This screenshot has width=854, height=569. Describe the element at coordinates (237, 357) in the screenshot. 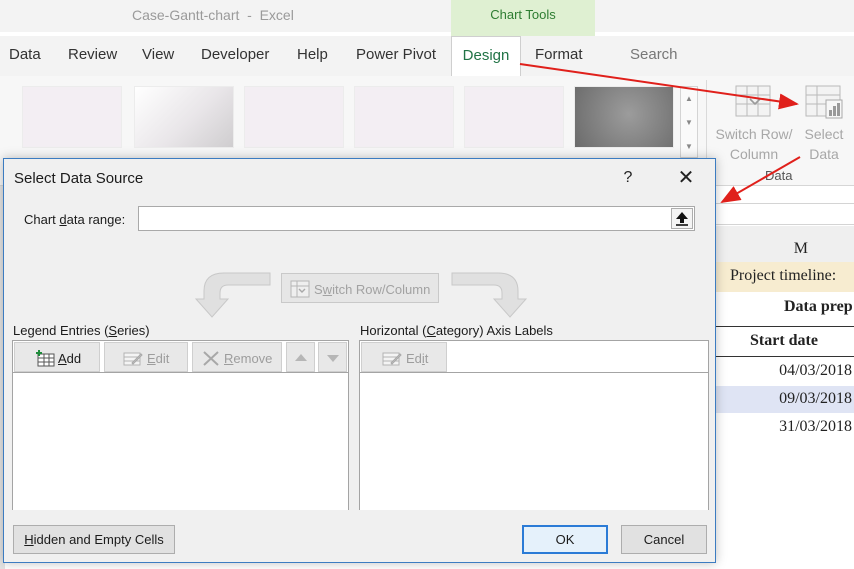

I see `remove-series-button: Remove` at that location.